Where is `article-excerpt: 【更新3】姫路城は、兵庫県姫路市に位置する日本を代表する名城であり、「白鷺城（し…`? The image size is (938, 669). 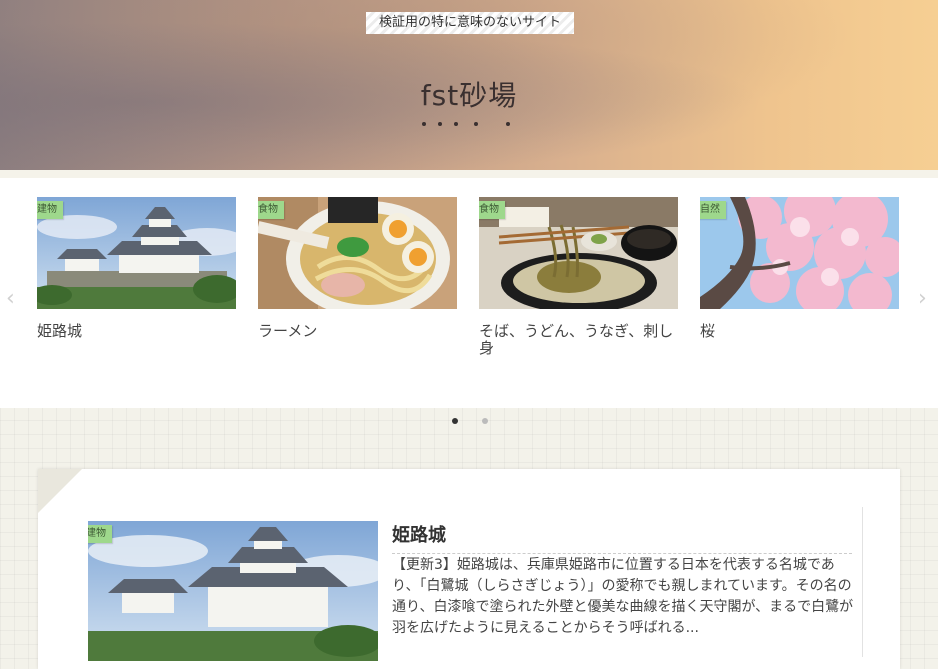 article-excerpt: 【更新3】姫路城は、兵庫県姫路市に位置する日本を代表する名城であり、「白鷺城（し… is located at coordinates (623, 596).